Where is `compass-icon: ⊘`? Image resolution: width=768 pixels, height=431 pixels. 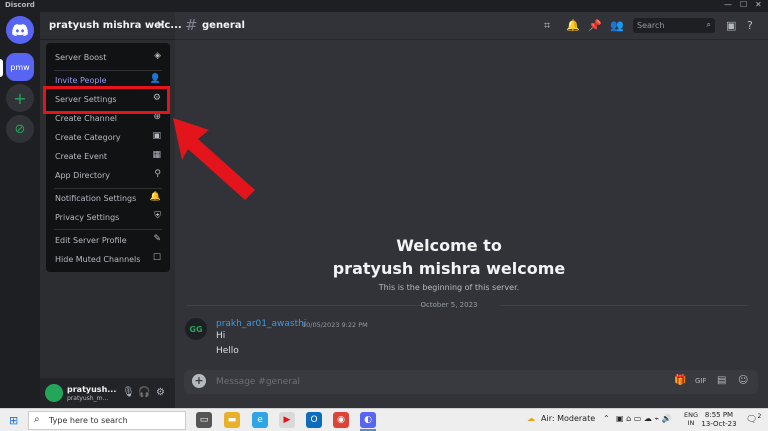 compass-icon: ⊘ is located at coordinates (20, 129).